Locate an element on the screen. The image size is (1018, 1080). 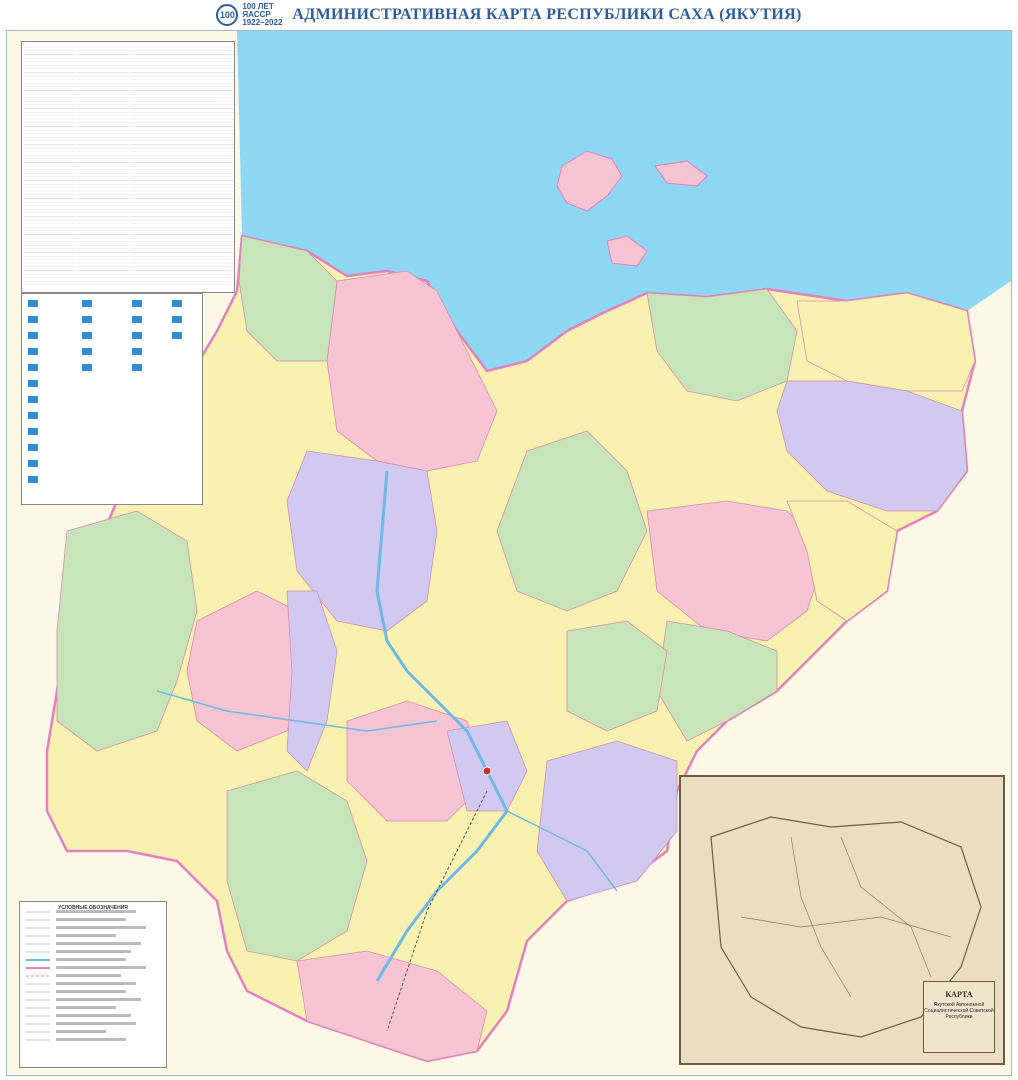
anniversary-logo-text: 100 ЛЕТ ЯАССР 1922–2022 is located at coordinates (262, 15).